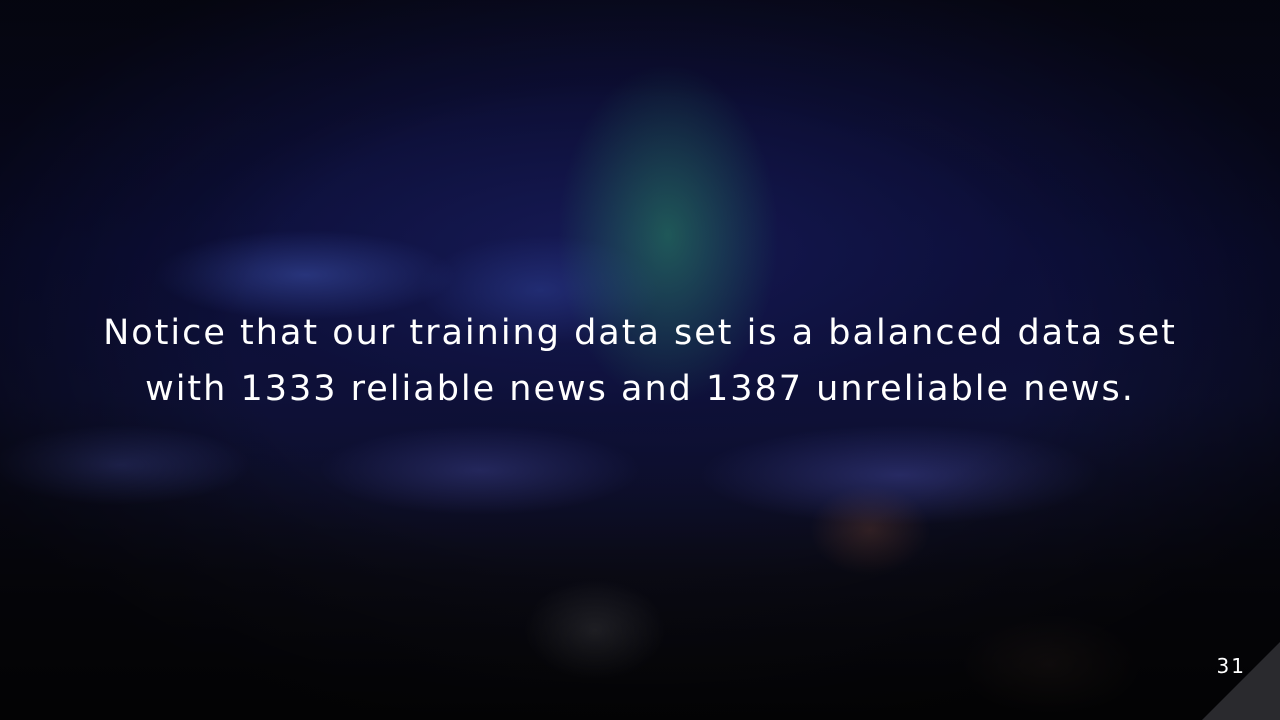 The image size is (1280, 720). Describe the element at coordinates (1231, 666) in the screenshot. I see `slide-number: 31` at that location.